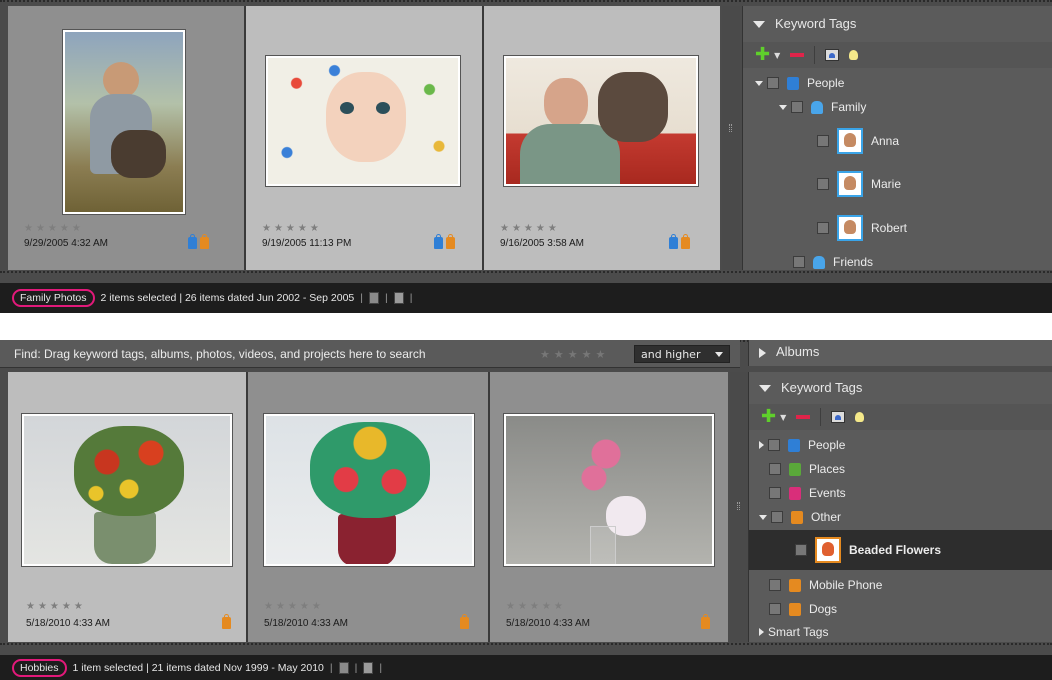 The height and width of the screenshot is (680, 1052). I want to click on album-name: Family Photos, so click(53, 298).